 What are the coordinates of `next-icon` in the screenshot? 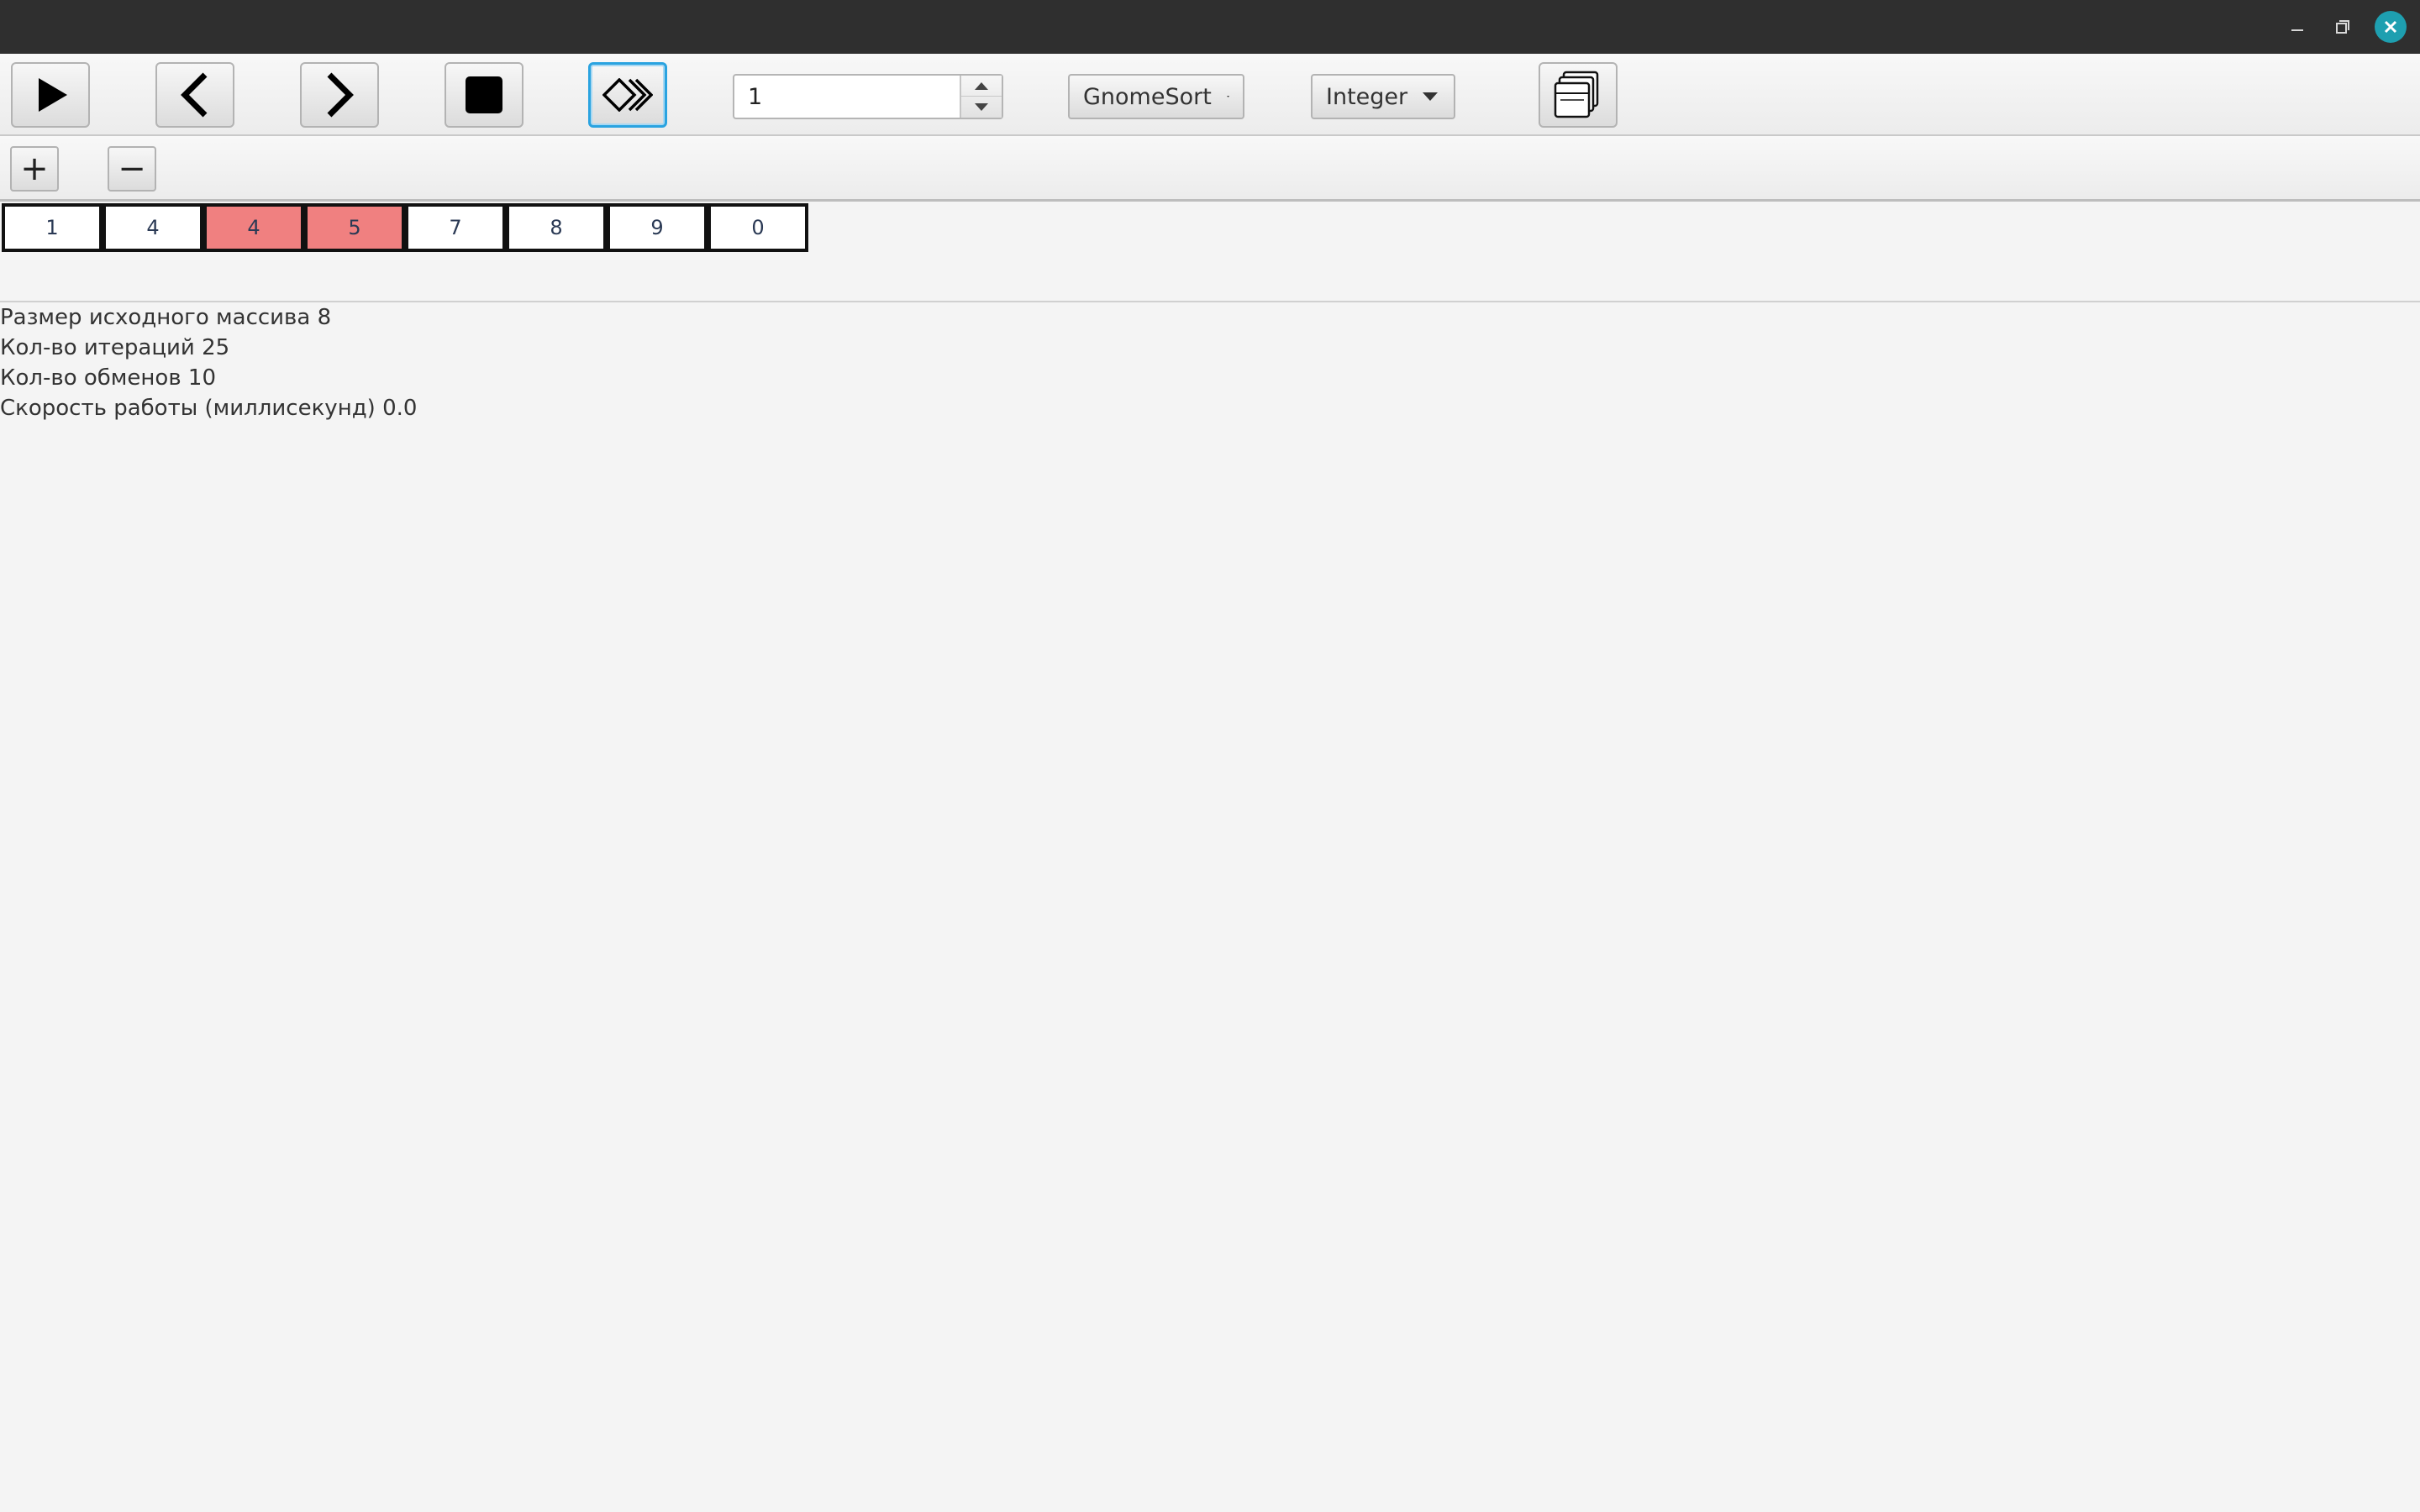 It's located at (340, 95).